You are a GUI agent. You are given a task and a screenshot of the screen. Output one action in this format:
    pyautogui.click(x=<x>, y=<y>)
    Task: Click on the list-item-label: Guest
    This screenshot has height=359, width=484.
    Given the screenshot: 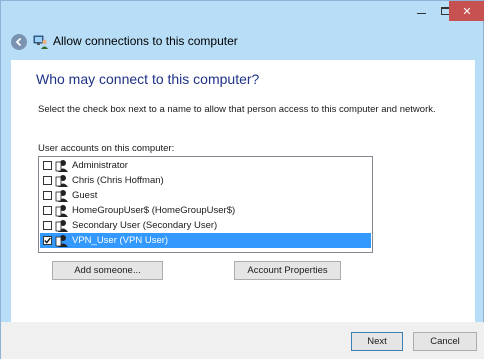 What is the action you would take?
    pyautogui.click(x=85, y=195)
    